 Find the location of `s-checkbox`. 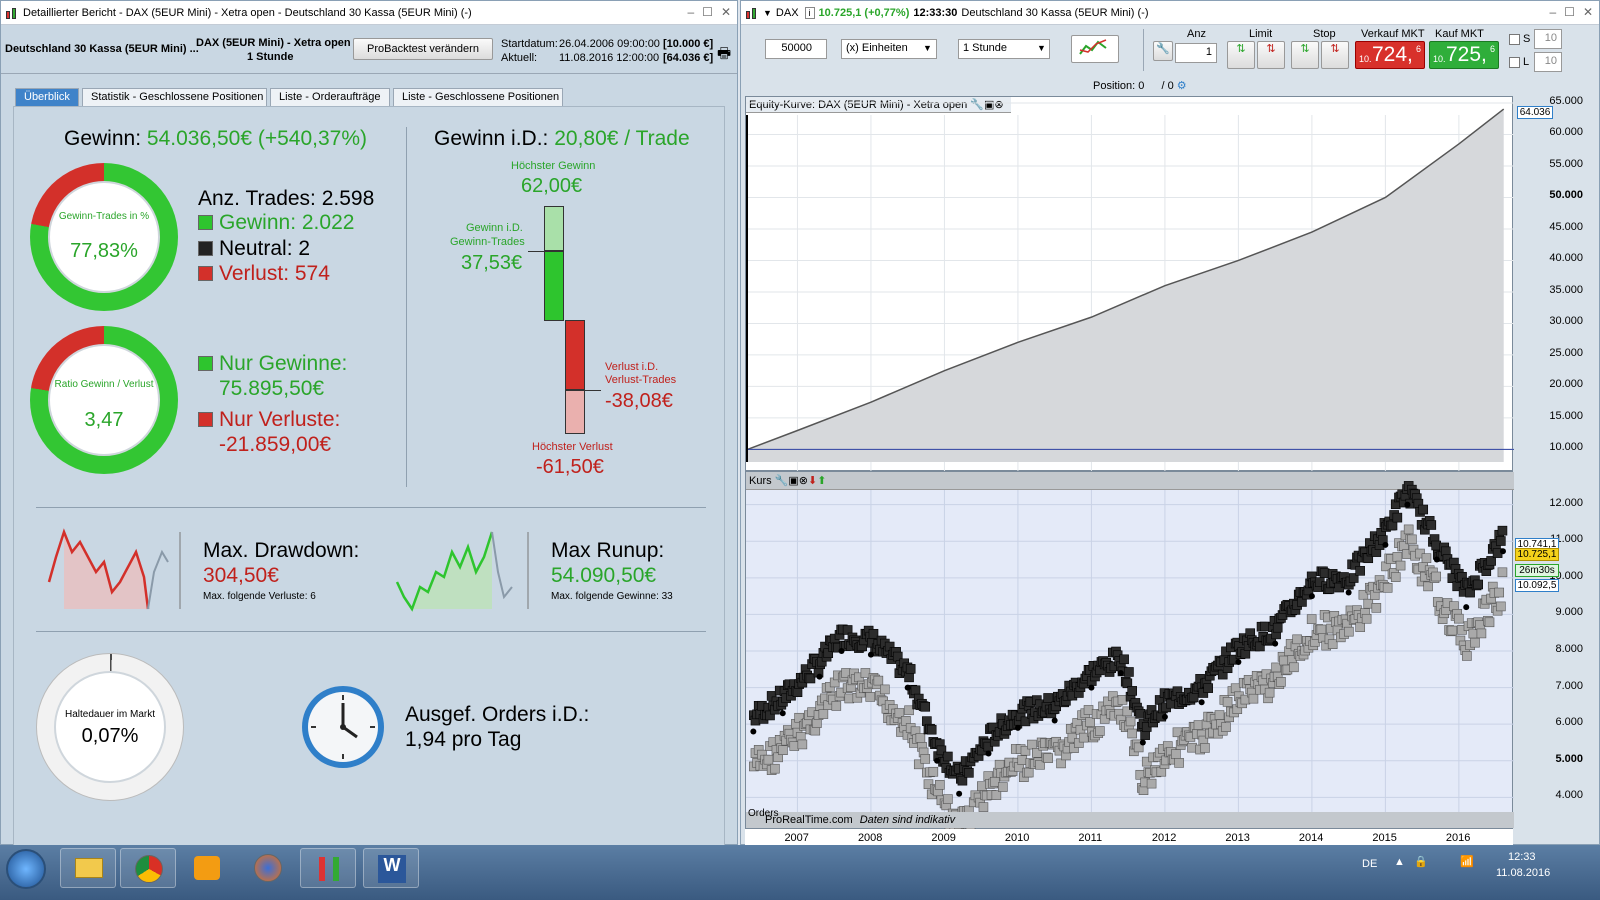

s-checkbox is located at coordinates (1514, 39).